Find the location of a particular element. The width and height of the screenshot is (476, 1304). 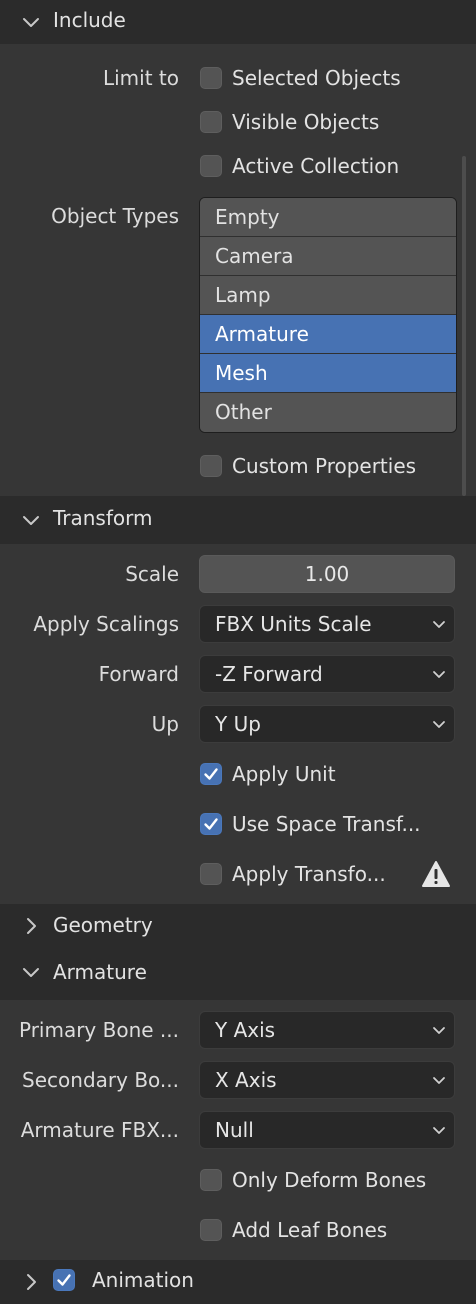

secondary-bone-axis-dropdown: X Axis is located at coordinates (327, 1080).